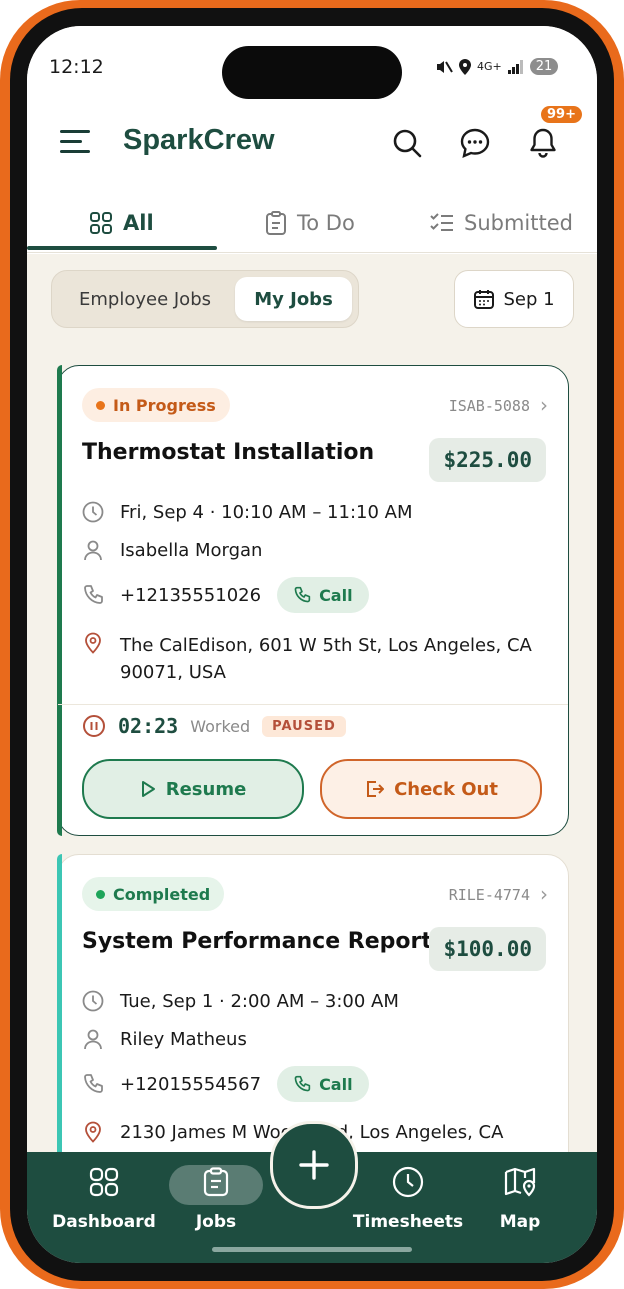 Image resolution: width=624 pixels, height=1289 pixels. What do you see at coordinates (148, 789) in the screenshot?
I see `play-icon` at bounding box center [148, 789].